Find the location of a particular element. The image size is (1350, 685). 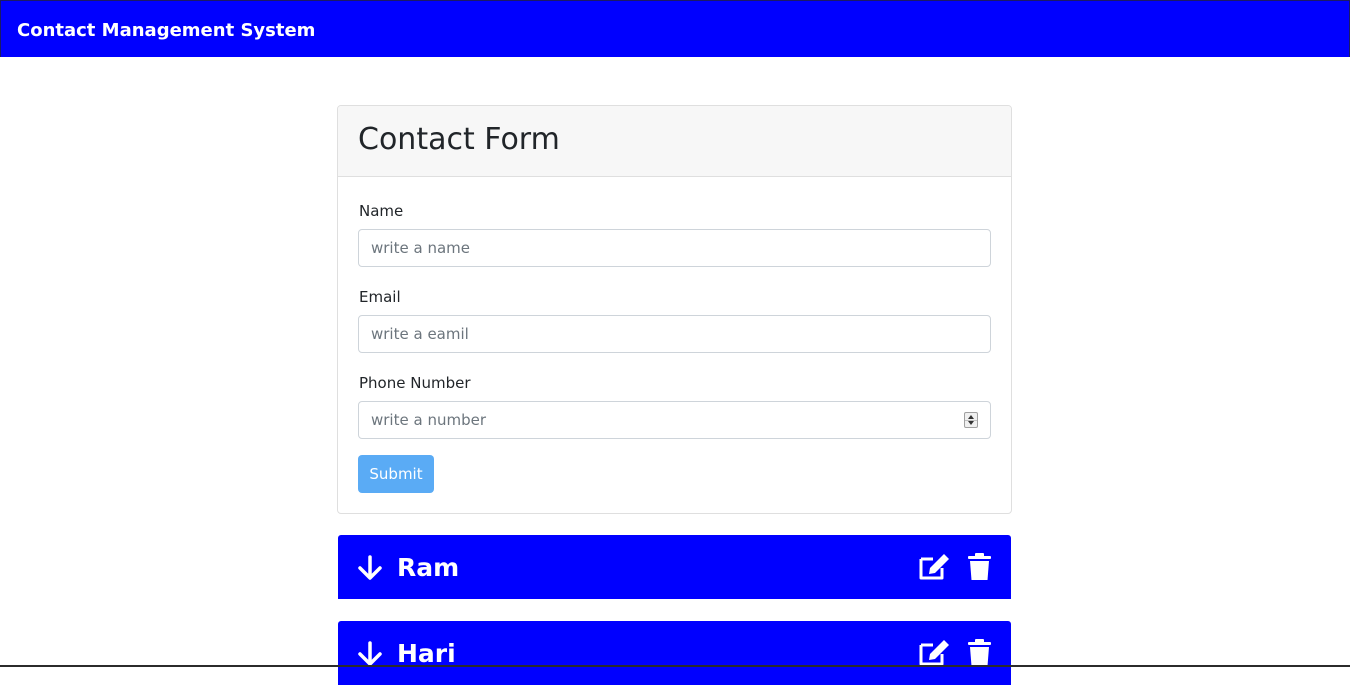

name-input is located at coordinates (674, 248).